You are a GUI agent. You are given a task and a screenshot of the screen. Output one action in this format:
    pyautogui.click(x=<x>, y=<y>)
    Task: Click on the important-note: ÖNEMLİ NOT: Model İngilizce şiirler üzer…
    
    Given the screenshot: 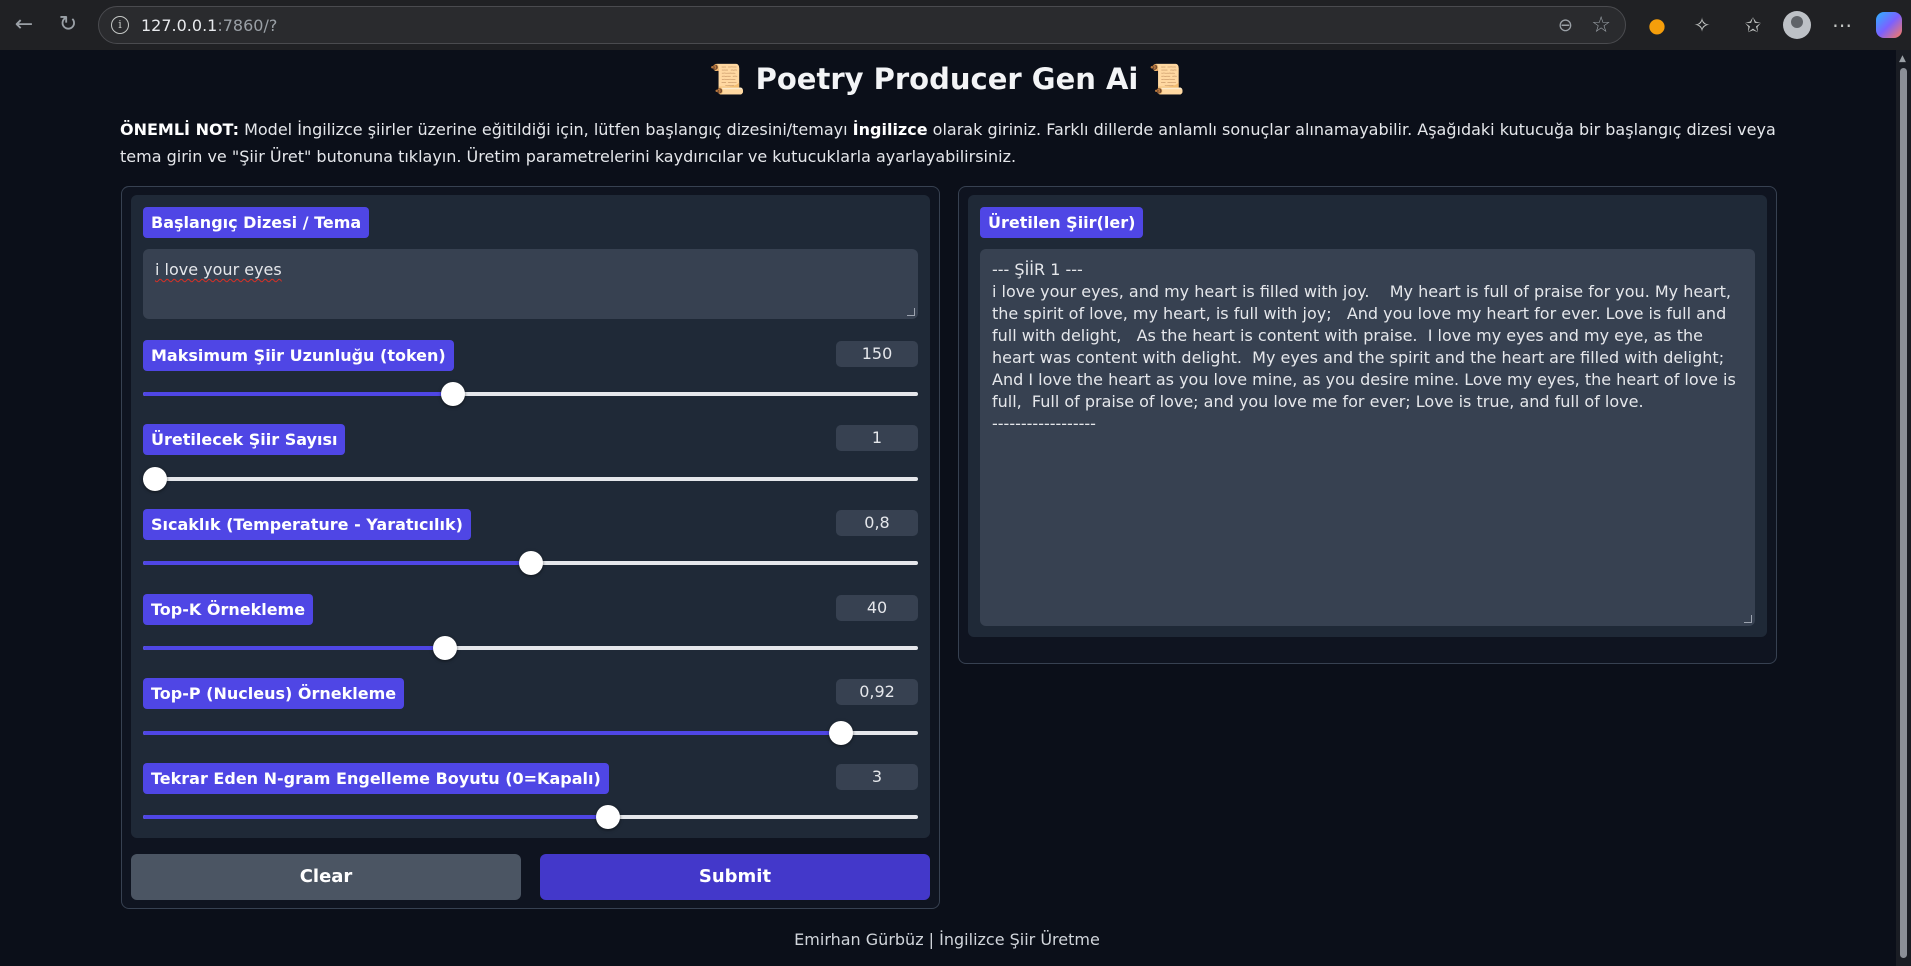 What is the action you would take?
    pyautogui.click(x=950, y=143)
    